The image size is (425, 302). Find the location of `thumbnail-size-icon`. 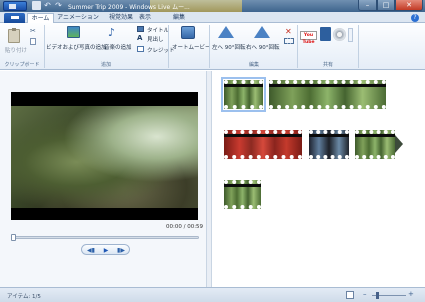

thumbnail-size-icon is located at coordinates (350, 295).